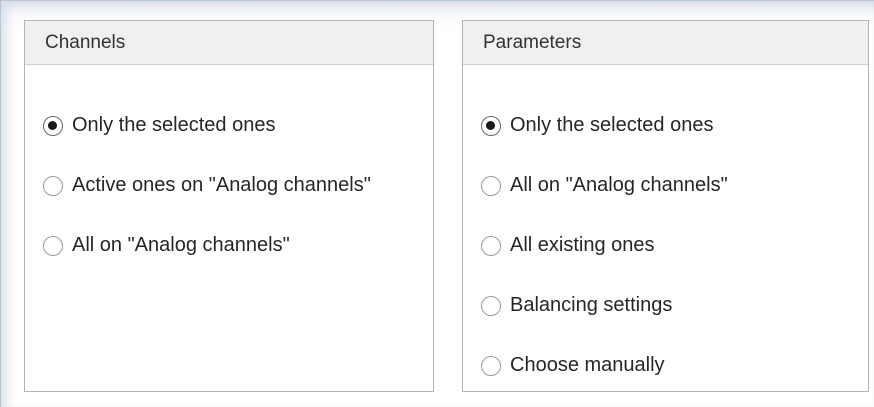  I want to click on parameters-option-balancing: Balancing settings, so click(576, 305).